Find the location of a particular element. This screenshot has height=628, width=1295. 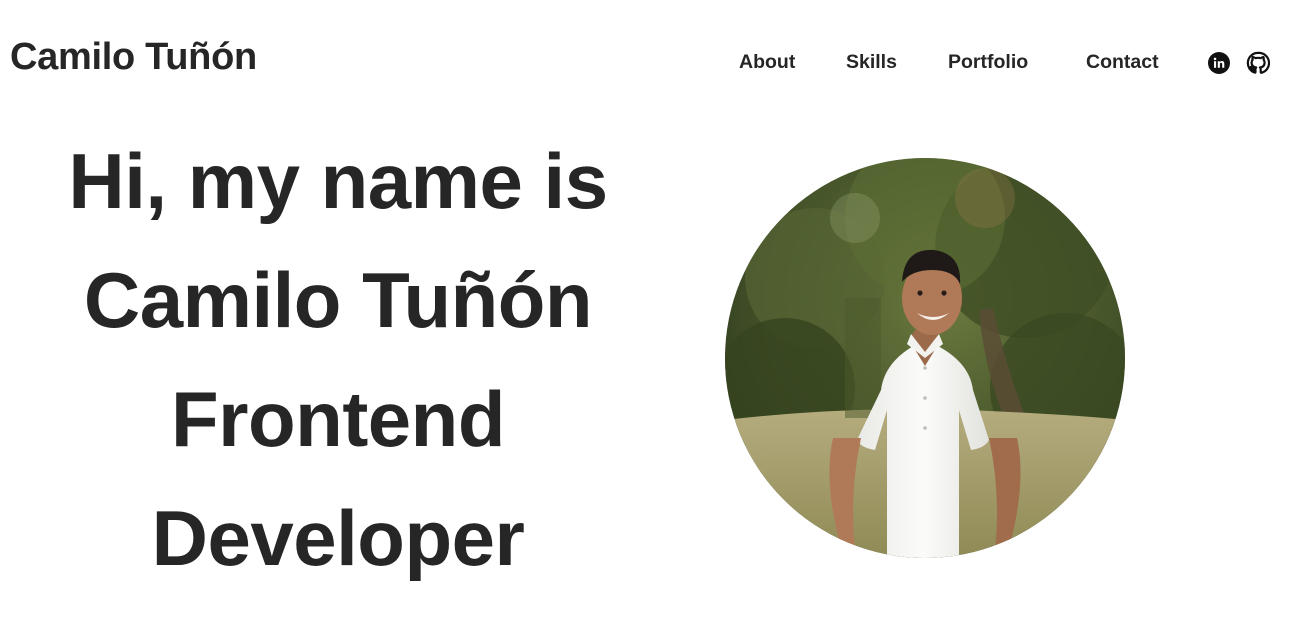

linkedin-icon is located at coordinates (1219, 63).